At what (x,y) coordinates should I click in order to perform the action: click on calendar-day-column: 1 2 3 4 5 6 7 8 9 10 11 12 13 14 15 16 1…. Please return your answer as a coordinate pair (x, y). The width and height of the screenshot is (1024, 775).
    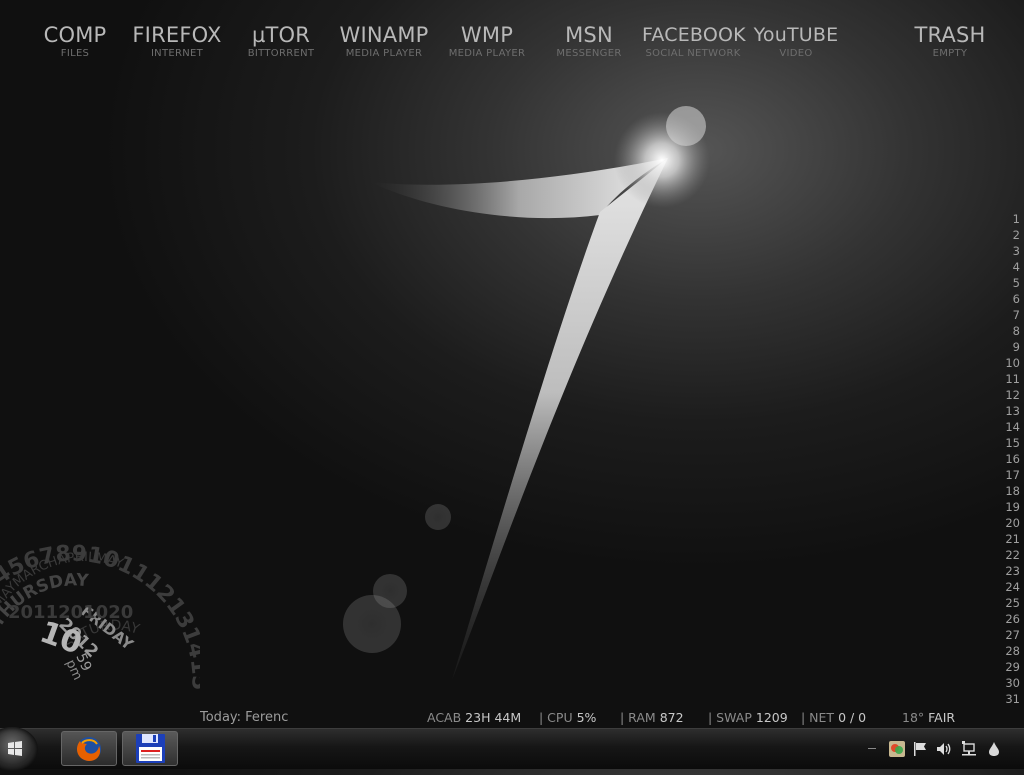
    Looking at the image, I should click on (1009, 459).